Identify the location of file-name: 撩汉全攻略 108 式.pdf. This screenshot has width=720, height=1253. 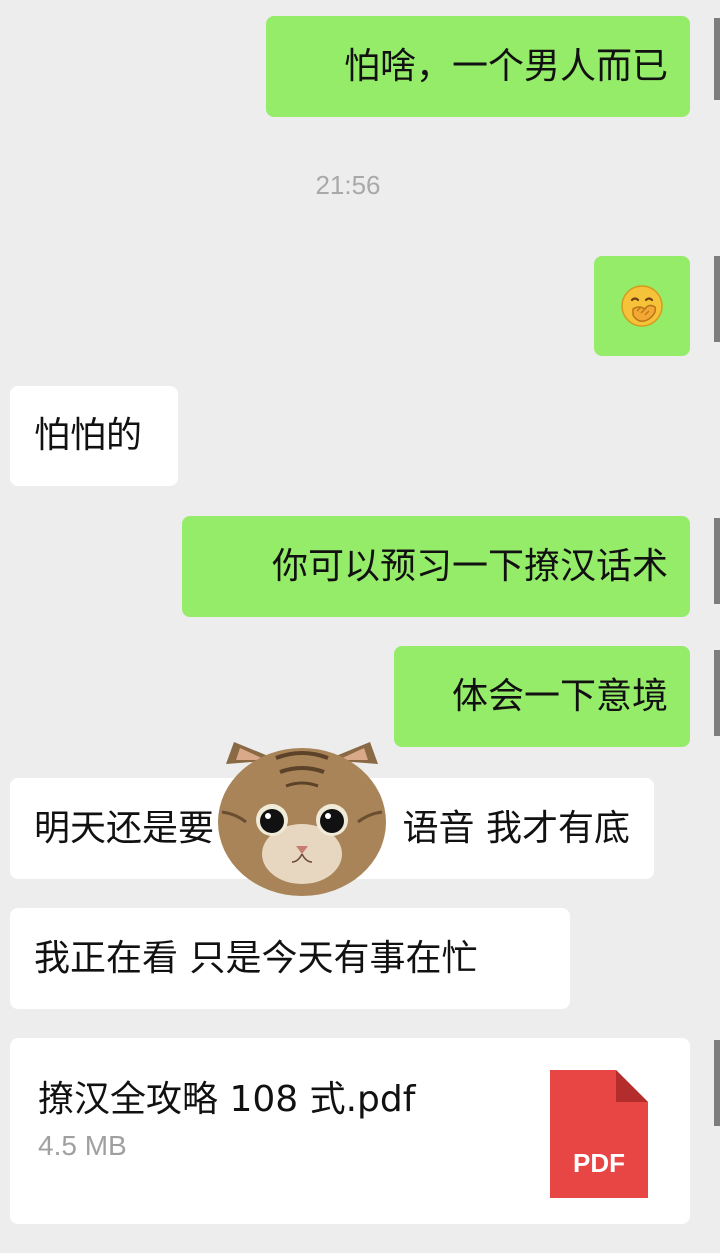
(227, 1099).